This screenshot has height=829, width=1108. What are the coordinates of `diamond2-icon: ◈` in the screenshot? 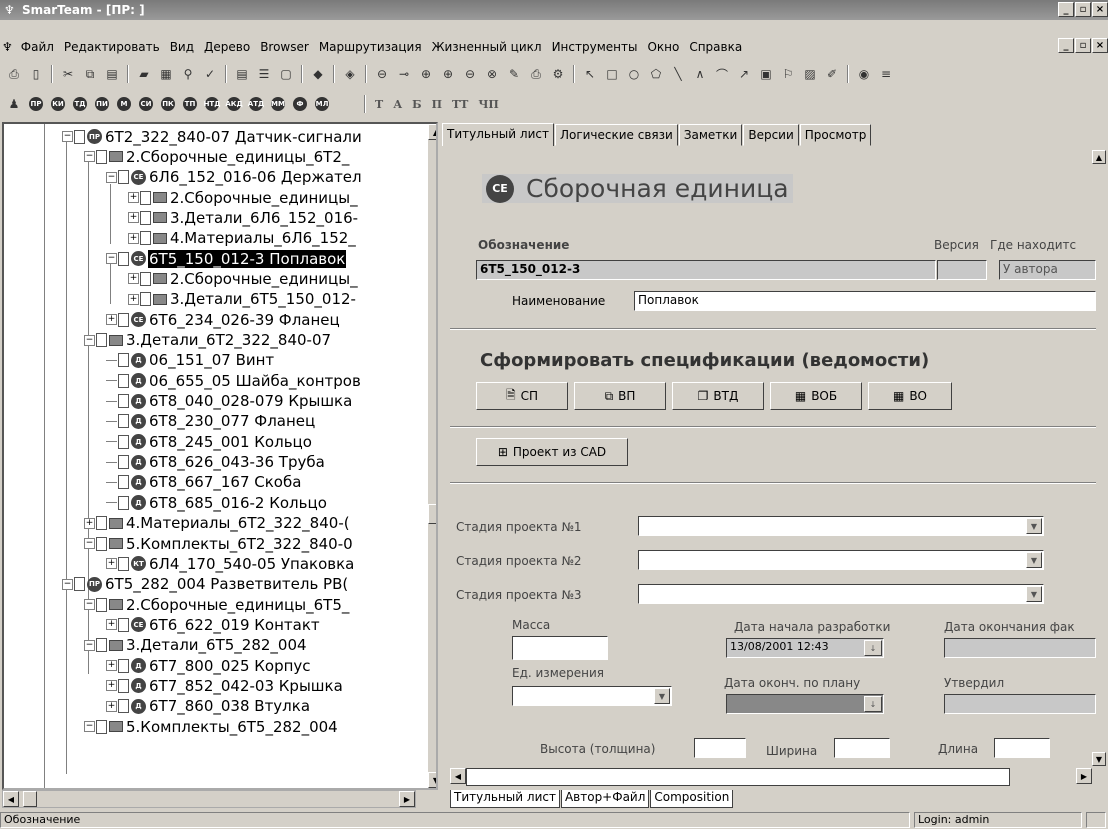 It's located at (350, 74).